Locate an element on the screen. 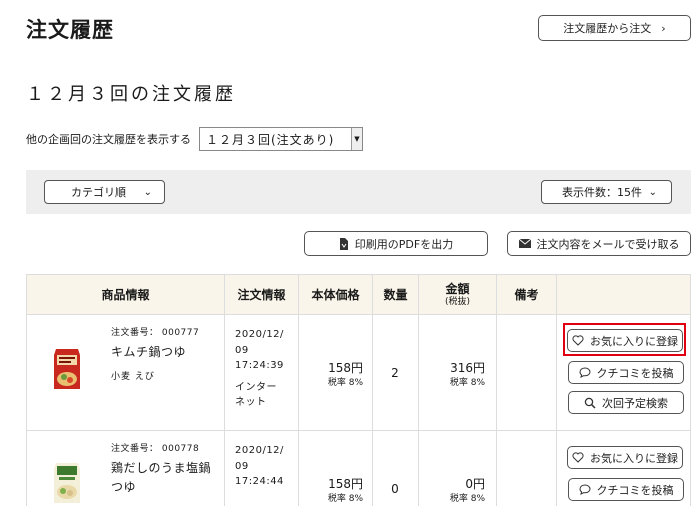 This screenshot has height=506, width=700. mail-icon is located at coordinates (524, 243).